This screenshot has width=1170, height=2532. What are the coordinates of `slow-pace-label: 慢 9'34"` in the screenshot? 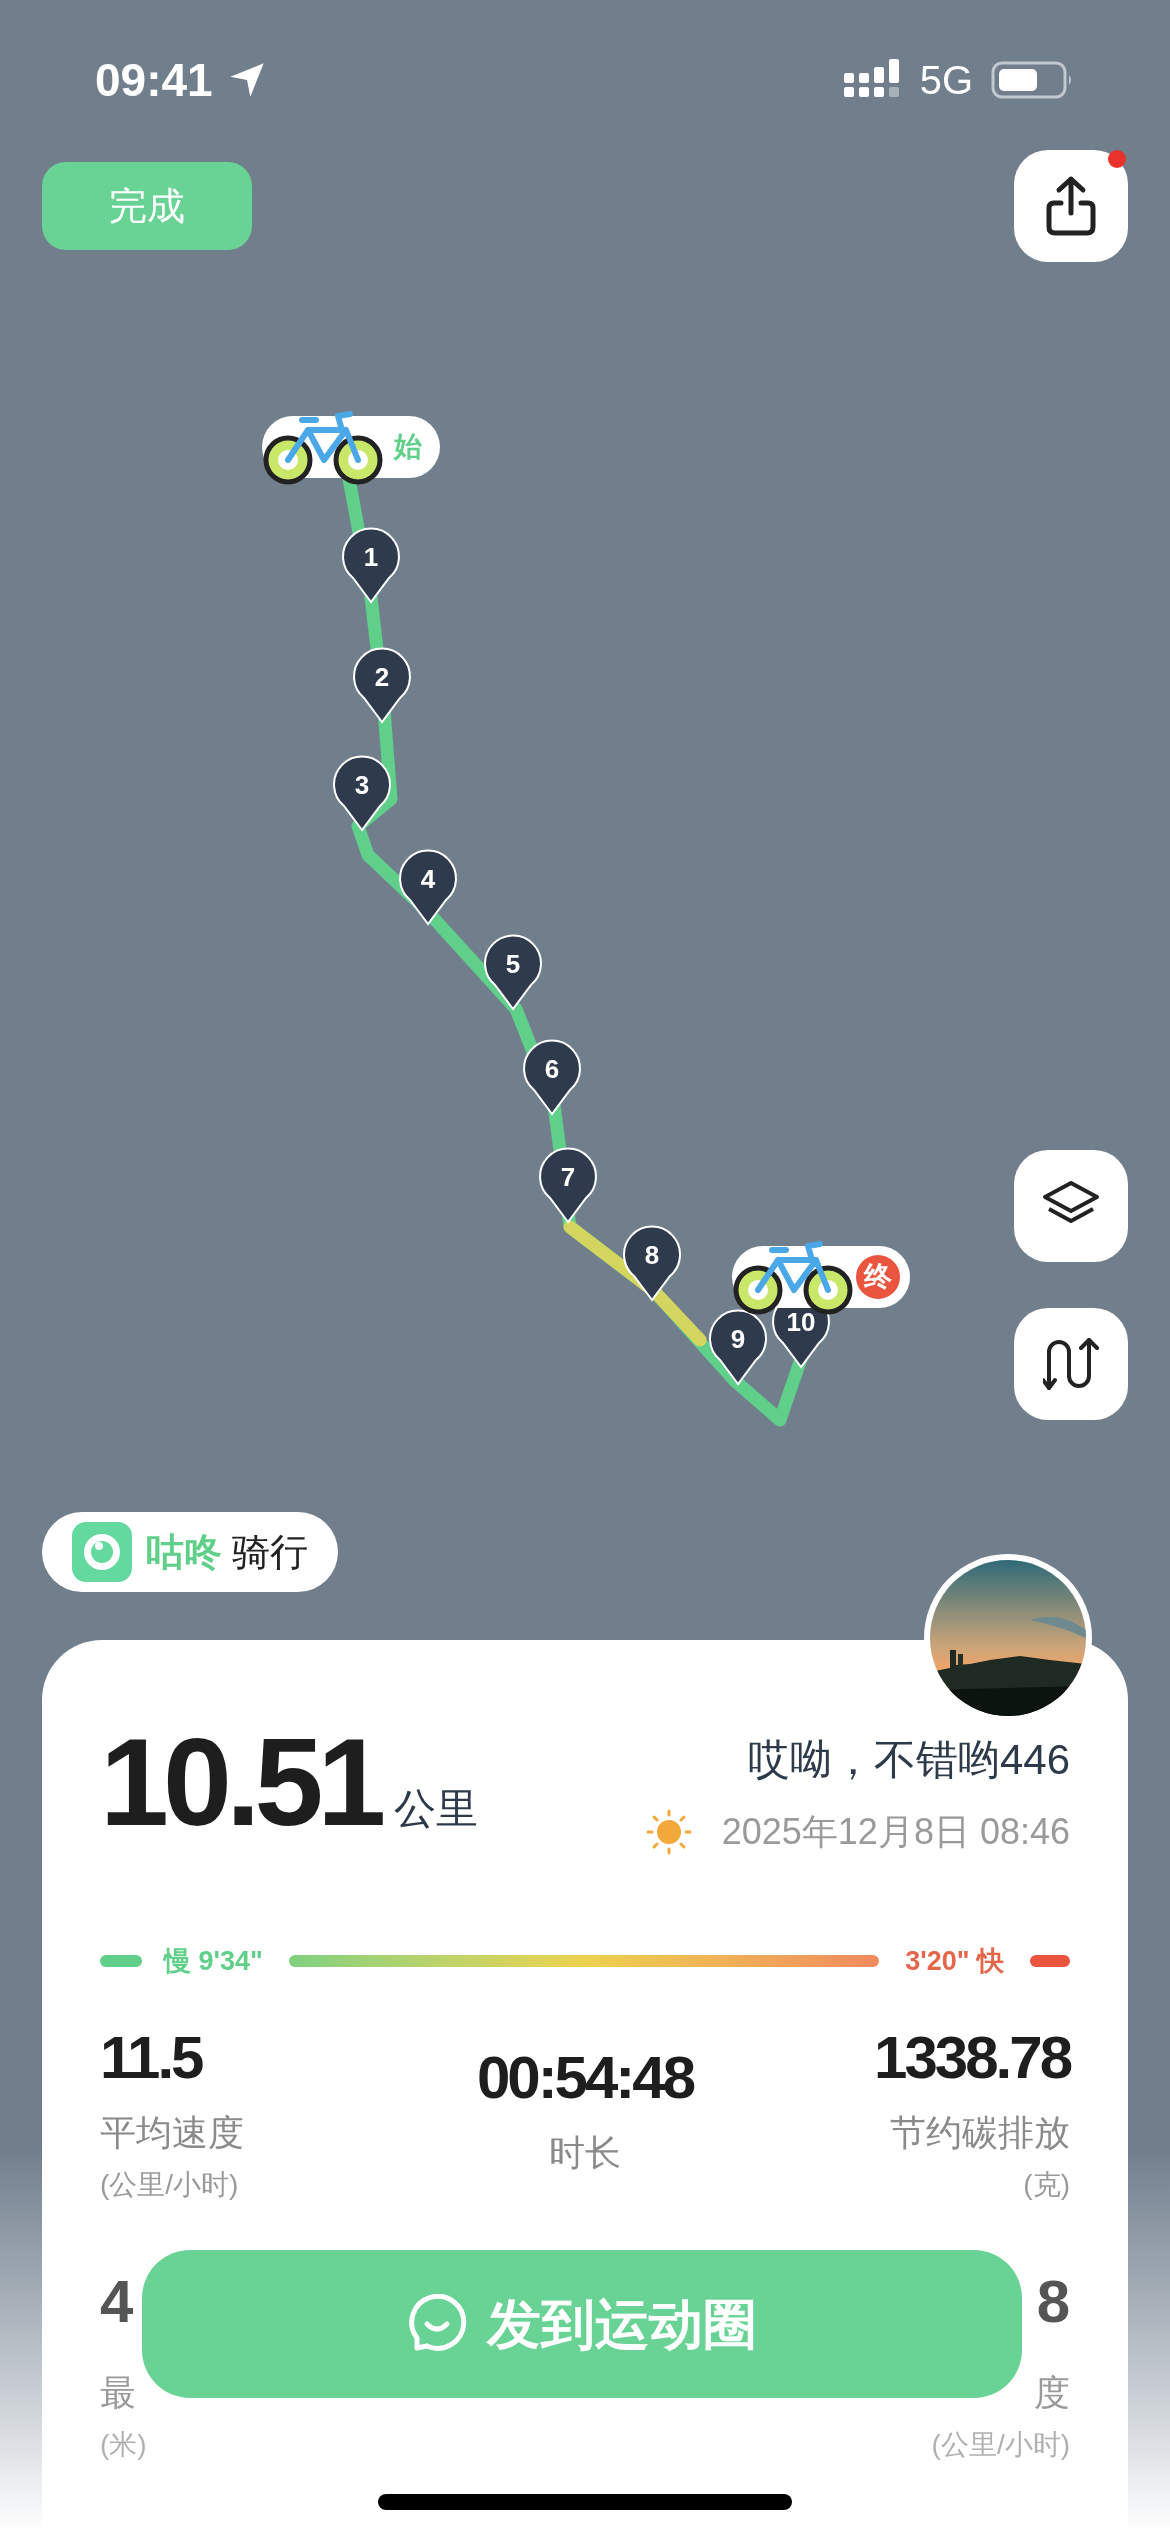 It's located at (213, 1961).